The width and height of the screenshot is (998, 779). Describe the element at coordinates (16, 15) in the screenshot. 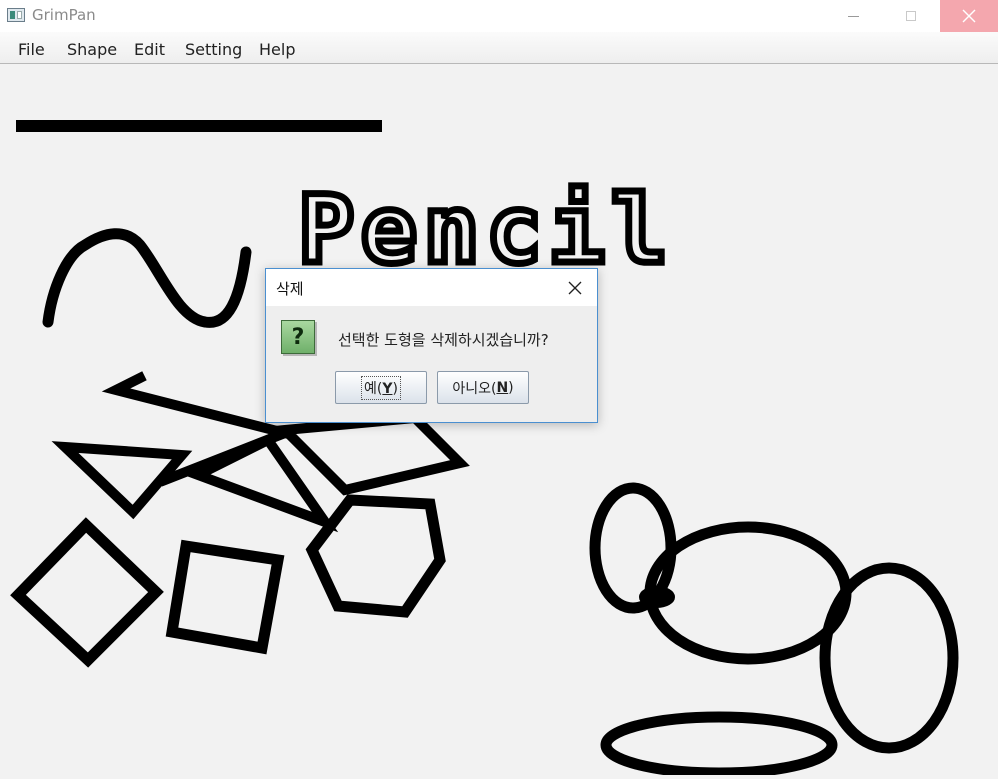

I see `app-icon` at that location.